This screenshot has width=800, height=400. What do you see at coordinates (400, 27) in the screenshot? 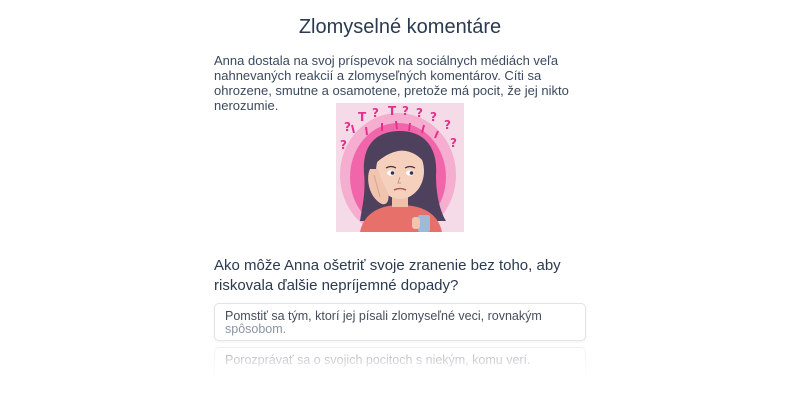
I see `page-title: Zlomyselné komentáre` at bounding box center [400, 27].